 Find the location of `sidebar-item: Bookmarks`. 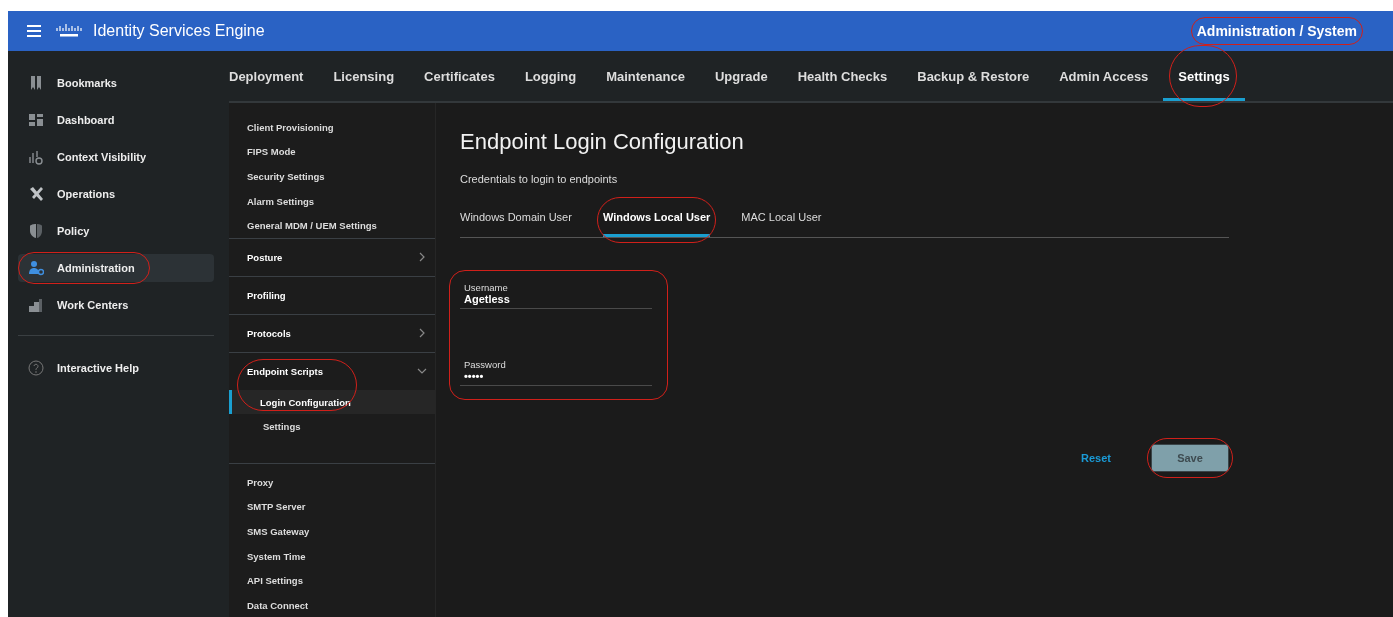

sidebar-item: Bookmarks is located at coordinates (116, 83).